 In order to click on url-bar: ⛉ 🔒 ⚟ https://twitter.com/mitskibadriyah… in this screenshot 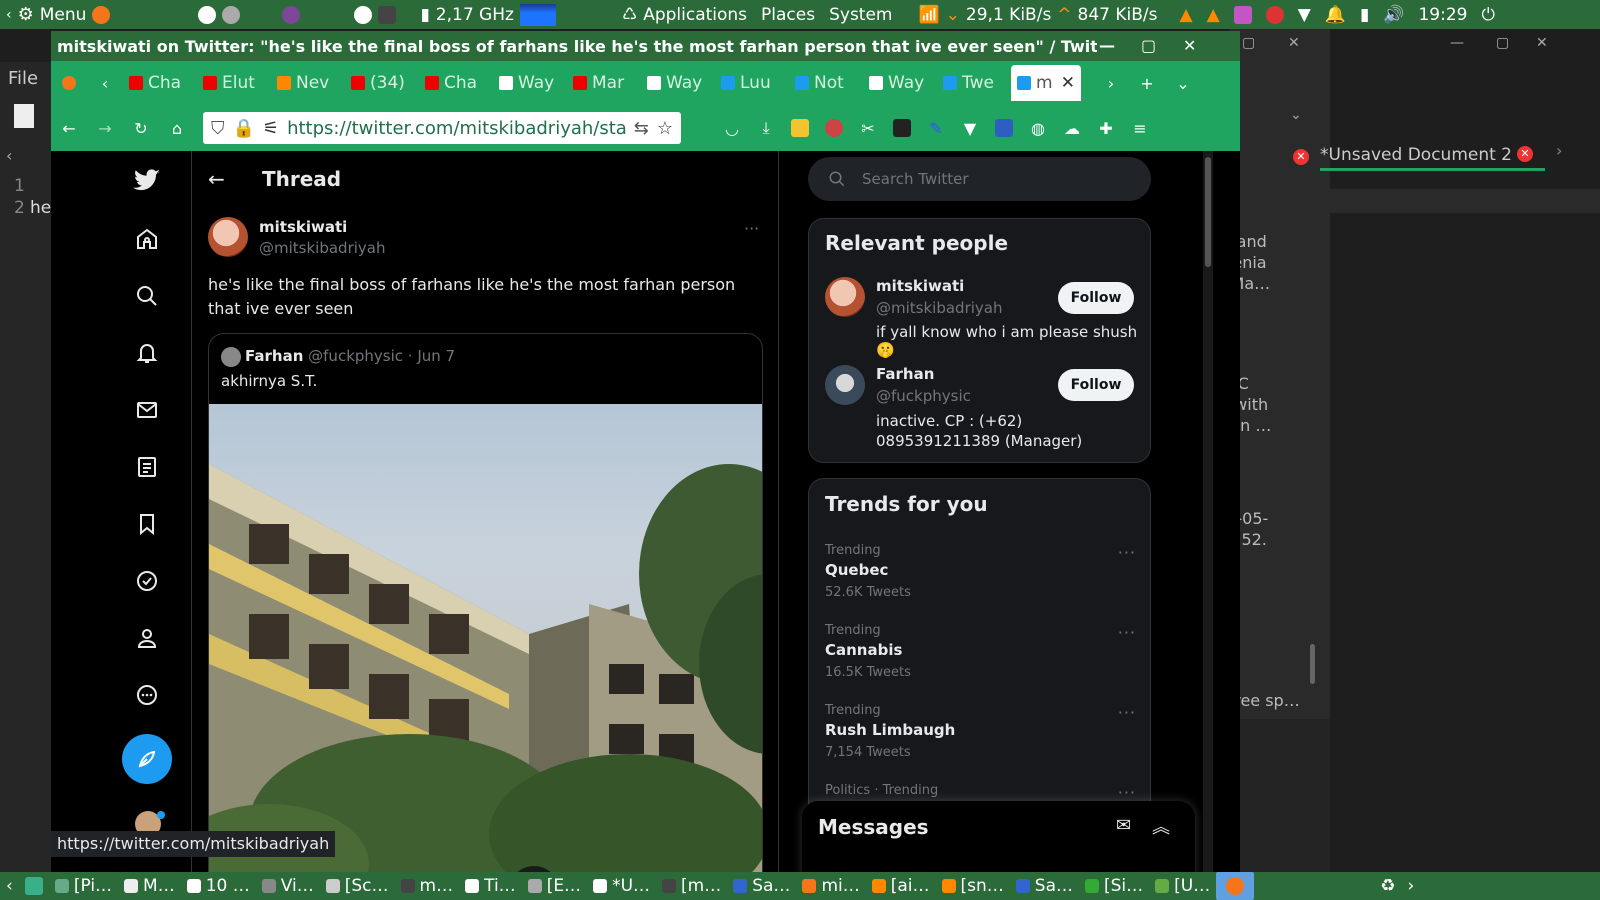, I will do `click(442, 128)`.